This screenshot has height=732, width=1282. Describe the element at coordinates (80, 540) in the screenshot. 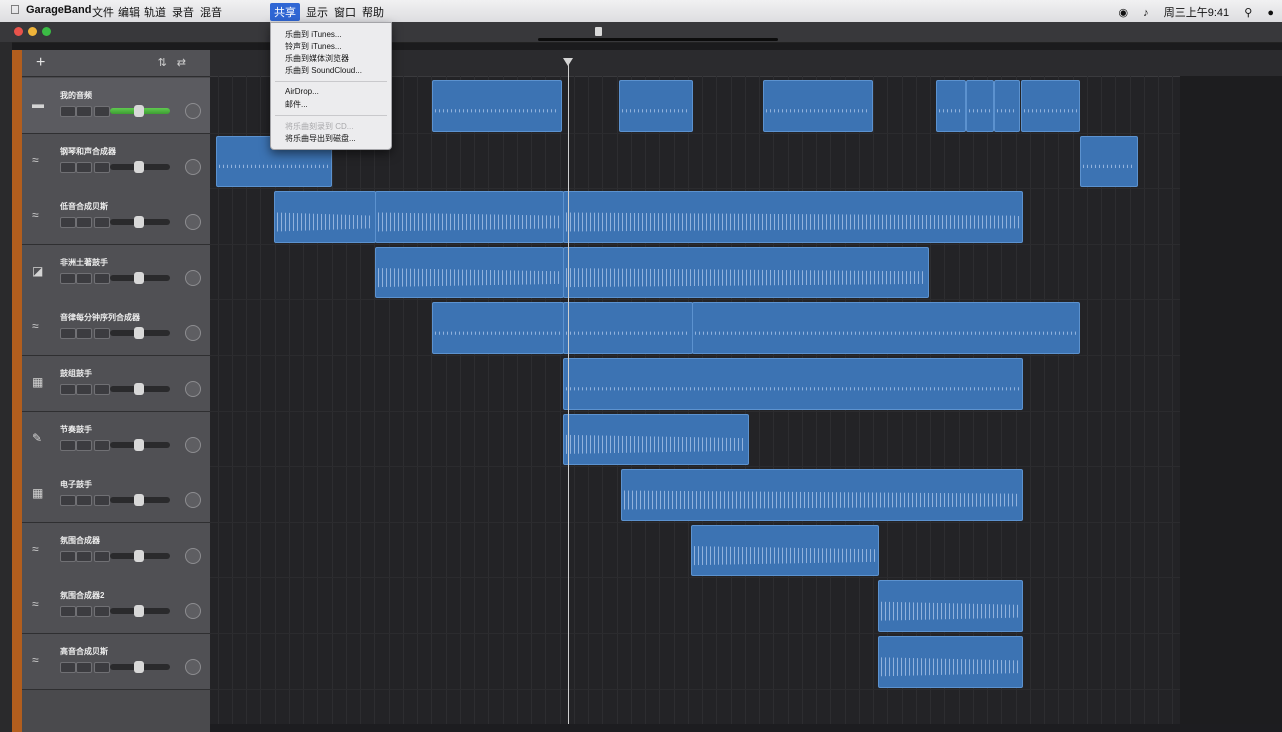

I see `track-name: 氛围合成器` at that location.